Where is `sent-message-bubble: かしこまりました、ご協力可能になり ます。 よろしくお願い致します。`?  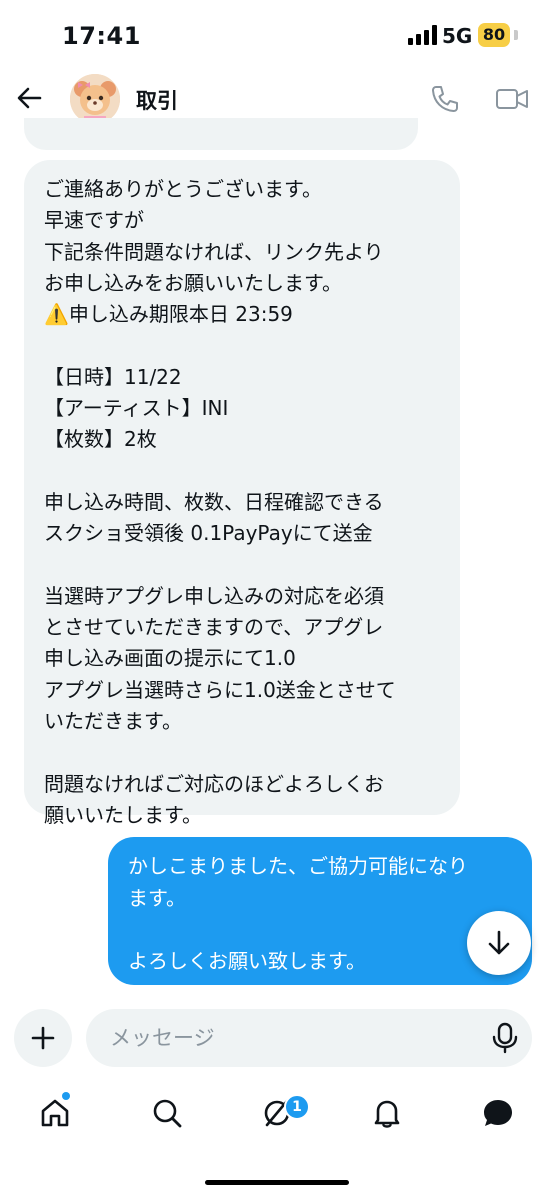
sent-message-bubble: かしこまりました、ご協力可能になり ます。 よろしくお願い致します。 is located at coordinates (320, 911).